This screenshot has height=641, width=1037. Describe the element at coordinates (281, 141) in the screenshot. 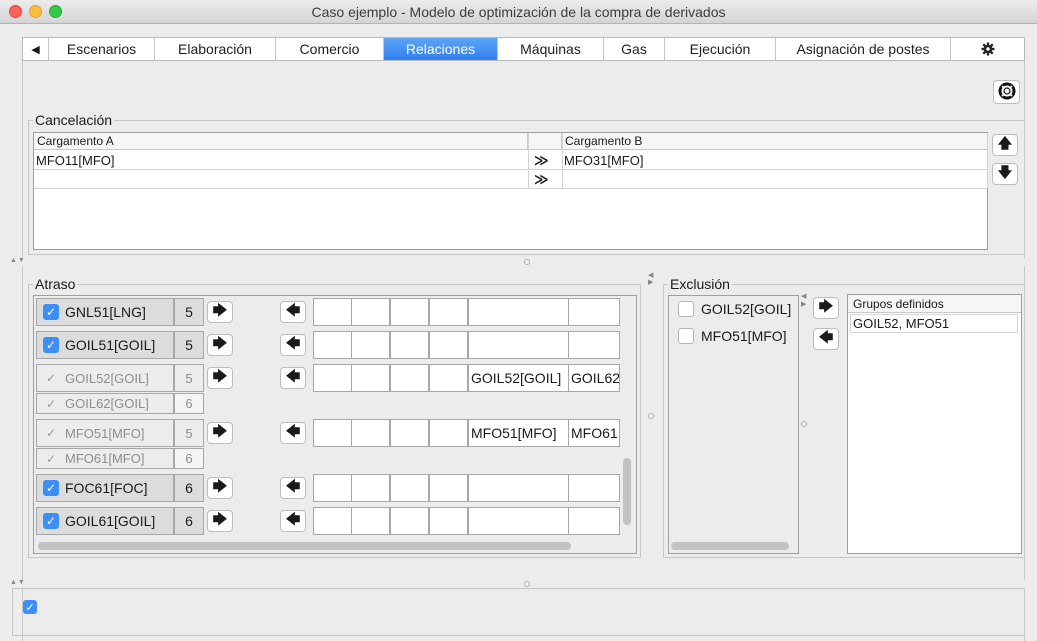

I see `column-header-cargamento-a: Cargamento A` at that location.